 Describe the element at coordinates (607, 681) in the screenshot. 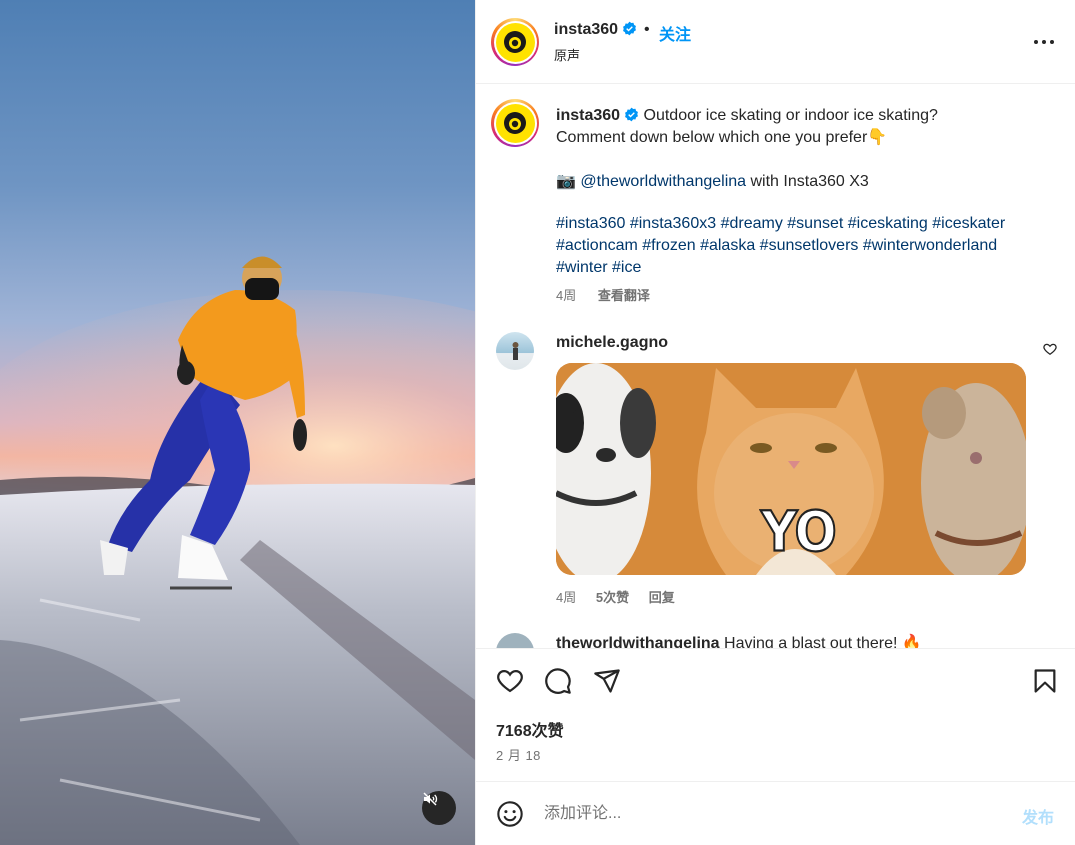

I see `share-icon` at that location.